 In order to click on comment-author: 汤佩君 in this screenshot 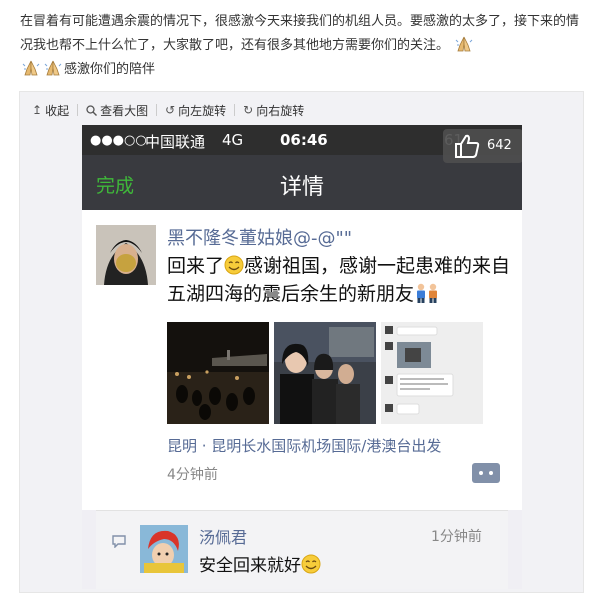, I will do `click(223, 536)`.